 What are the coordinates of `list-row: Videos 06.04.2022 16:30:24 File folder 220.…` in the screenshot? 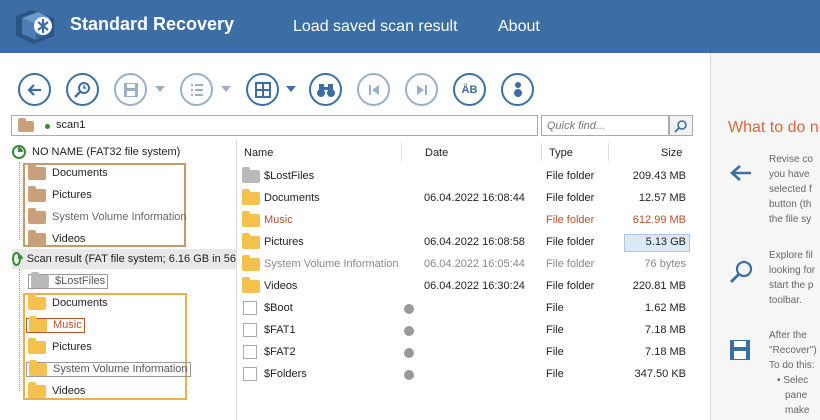 It's located at (464, 287).